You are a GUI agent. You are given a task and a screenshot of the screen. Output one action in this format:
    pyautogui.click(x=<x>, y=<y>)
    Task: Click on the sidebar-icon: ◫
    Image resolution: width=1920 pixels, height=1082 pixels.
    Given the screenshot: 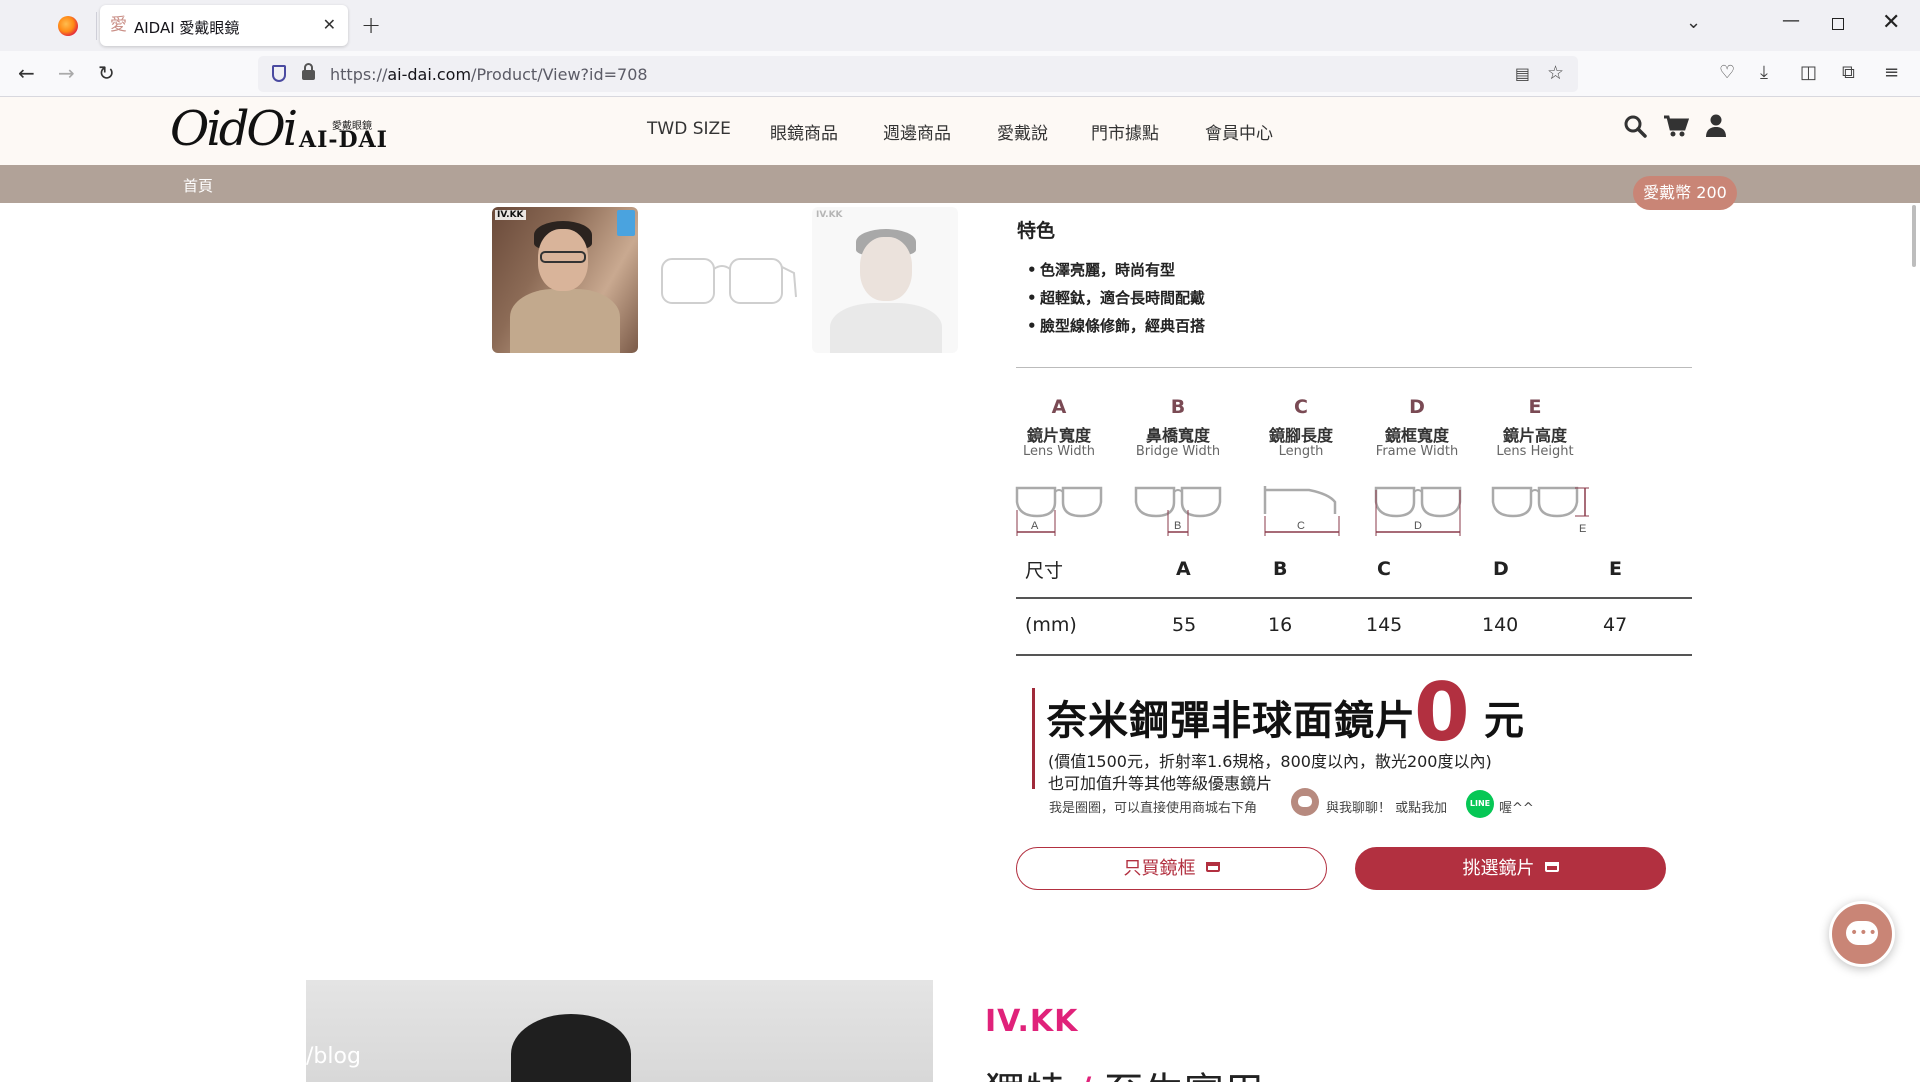 What is the action you would take?
    pyautogui.click(x=1808, y=73)
    